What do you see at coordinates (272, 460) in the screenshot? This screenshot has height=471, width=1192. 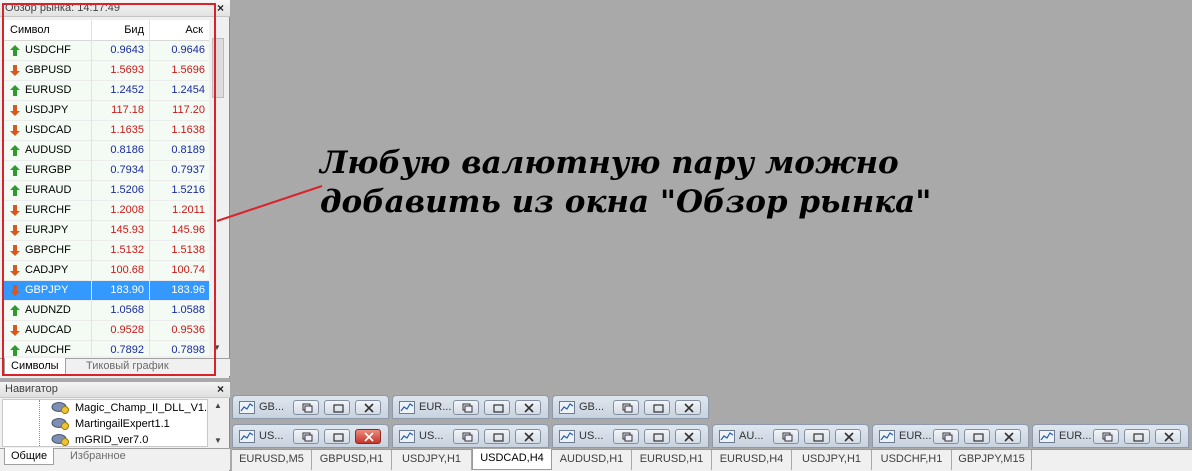 I see `chart-tab: EURUSD,M5` at bounding box center [272, 460].